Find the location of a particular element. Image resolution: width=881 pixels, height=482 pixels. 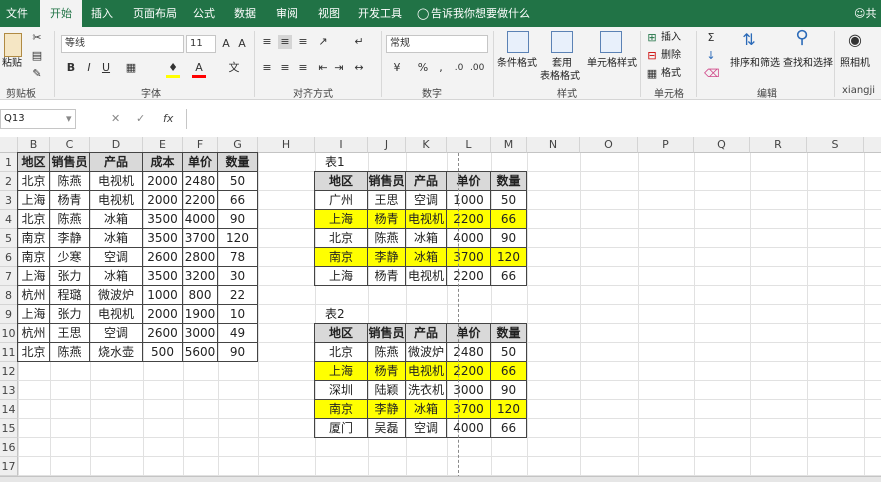

table-cell: 少寒 is located at coordinates (70, 257).